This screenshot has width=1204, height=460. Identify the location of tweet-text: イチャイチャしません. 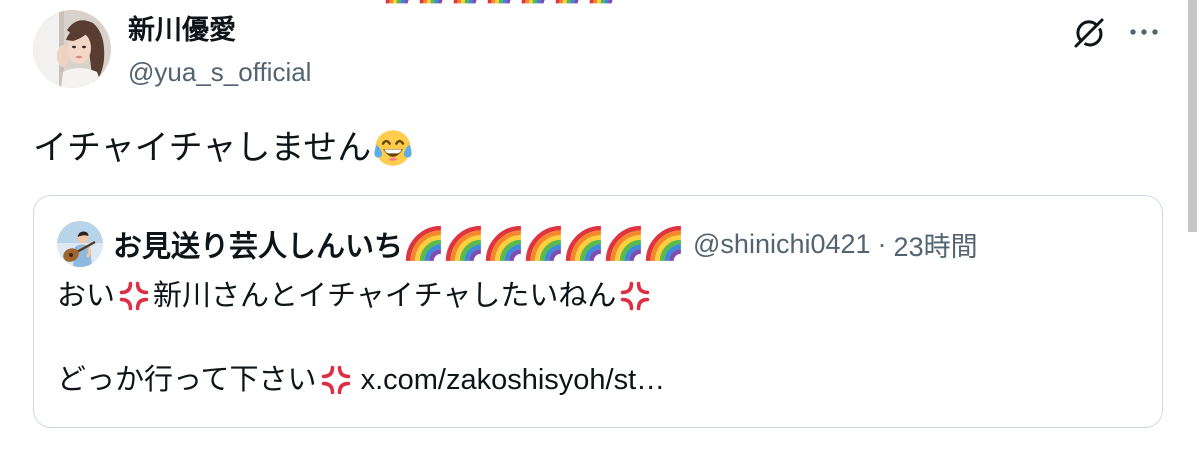
(223, 148).